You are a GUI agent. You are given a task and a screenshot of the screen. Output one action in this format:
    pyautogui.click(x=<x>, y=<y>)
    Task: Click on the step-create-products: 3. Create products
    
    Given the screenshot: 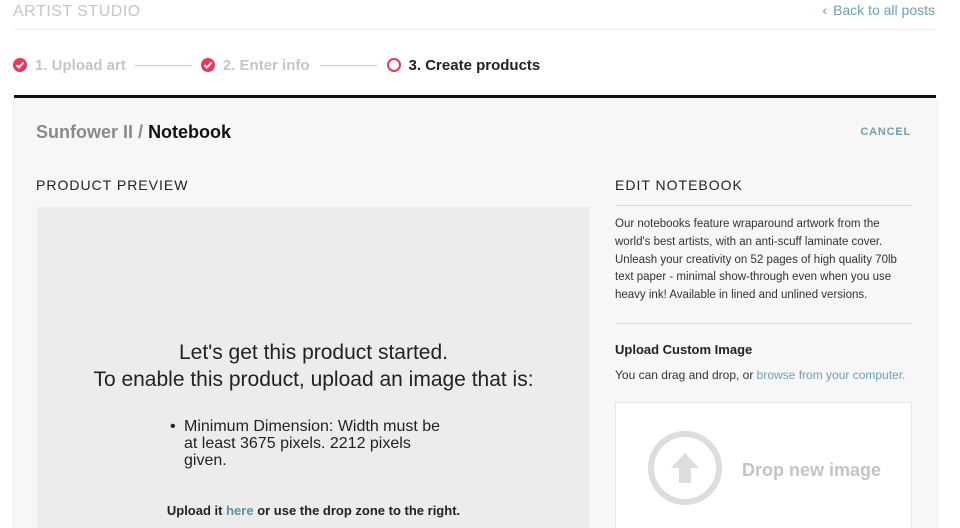 What is the action you would take?
    pyautogui.click(x=463, y=65)
    